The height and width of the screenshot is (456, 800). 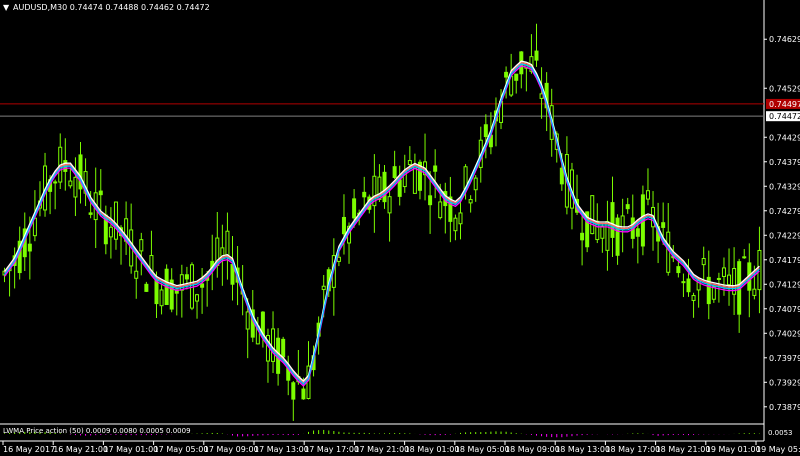 I want to click on bid-price-label: 0.74472, so click(x=784, y=116).